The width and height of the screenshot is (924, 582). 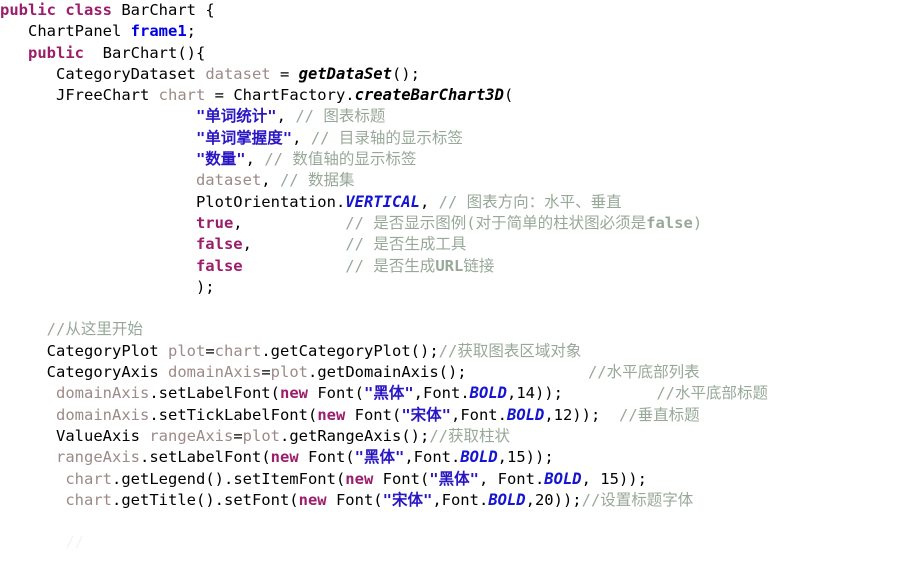 What do you see at coordinates (462, 542) in the screenshot?
I see `code-line: //` at bounding box center [462, 542].